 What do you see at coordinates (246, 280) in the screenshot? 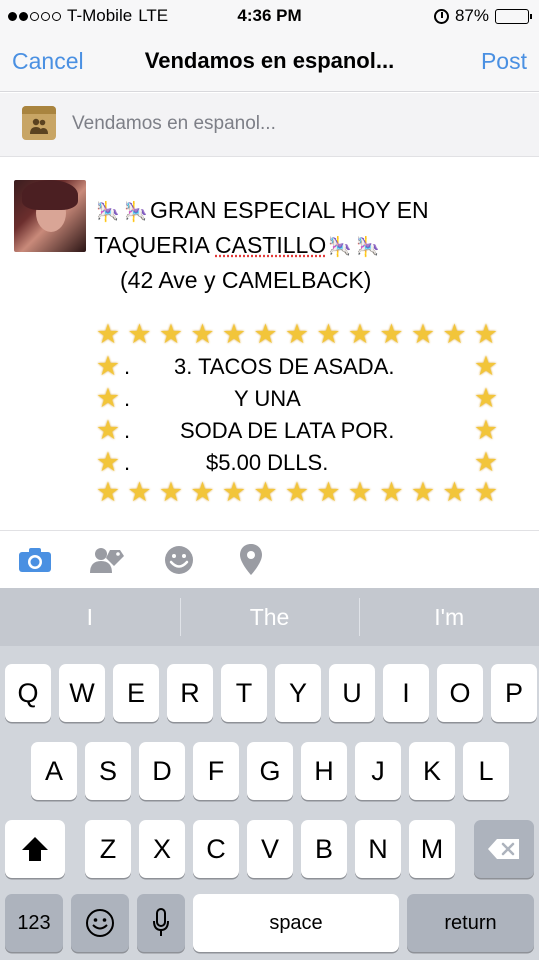
I see `post-line-3: (42 Ave y CAMELBACK)` at bounding box center [246, 280].